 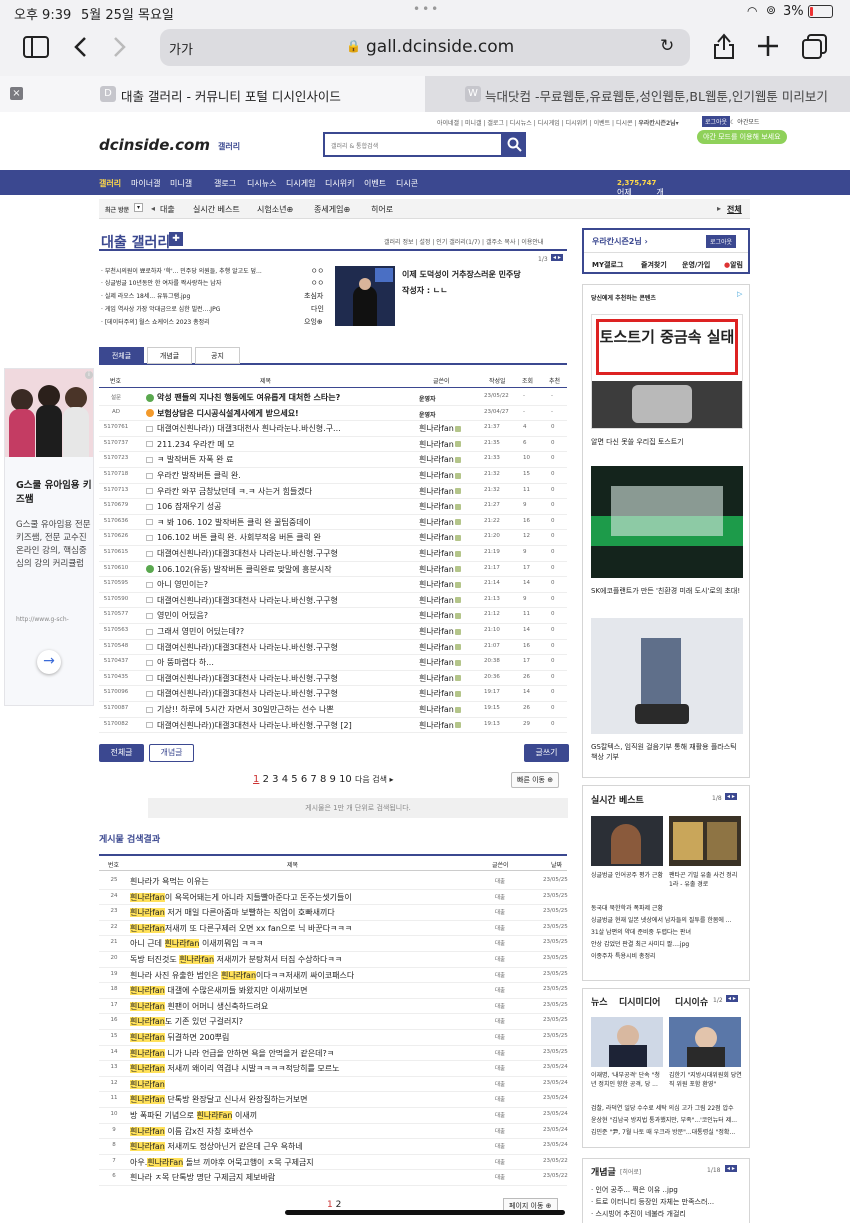 What do you see at coordinates (461, 274) in the screenshot?
I see `feature-title: 이제 도덕성이 거추장스러운 민주당` at bounding box center [461, 274].